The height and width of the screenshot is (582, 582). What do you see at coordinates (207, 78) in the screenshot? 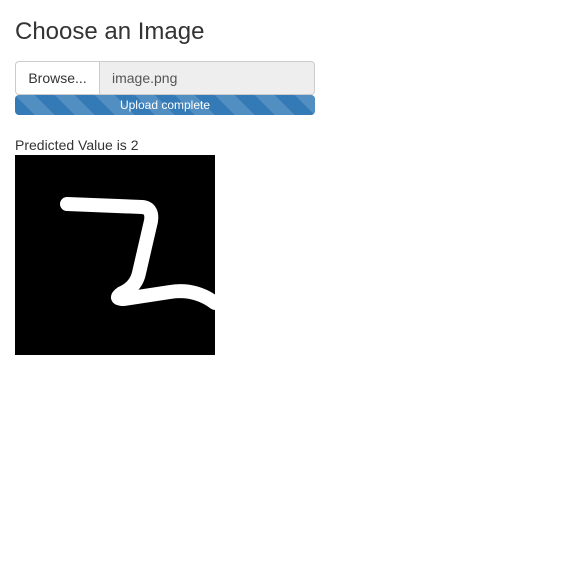
I see `file-name-field` at bounding box center [207, 78].